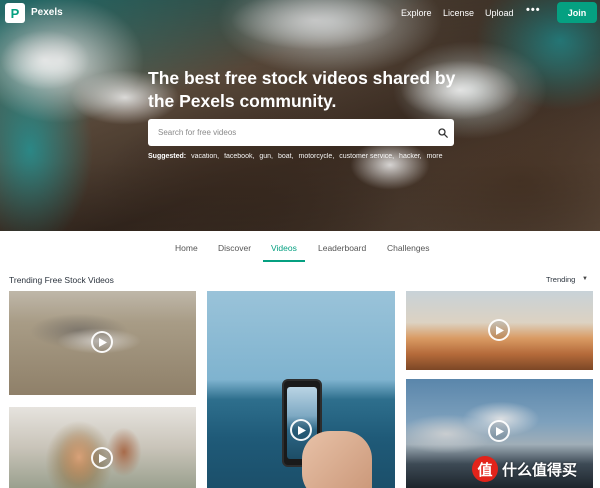 The width and height of the screenshot is (600, 488). What do you see at coordinates (284, 248) in the screenshot?
I see `tab-videos: Videos` at bounding box center [284, 248].